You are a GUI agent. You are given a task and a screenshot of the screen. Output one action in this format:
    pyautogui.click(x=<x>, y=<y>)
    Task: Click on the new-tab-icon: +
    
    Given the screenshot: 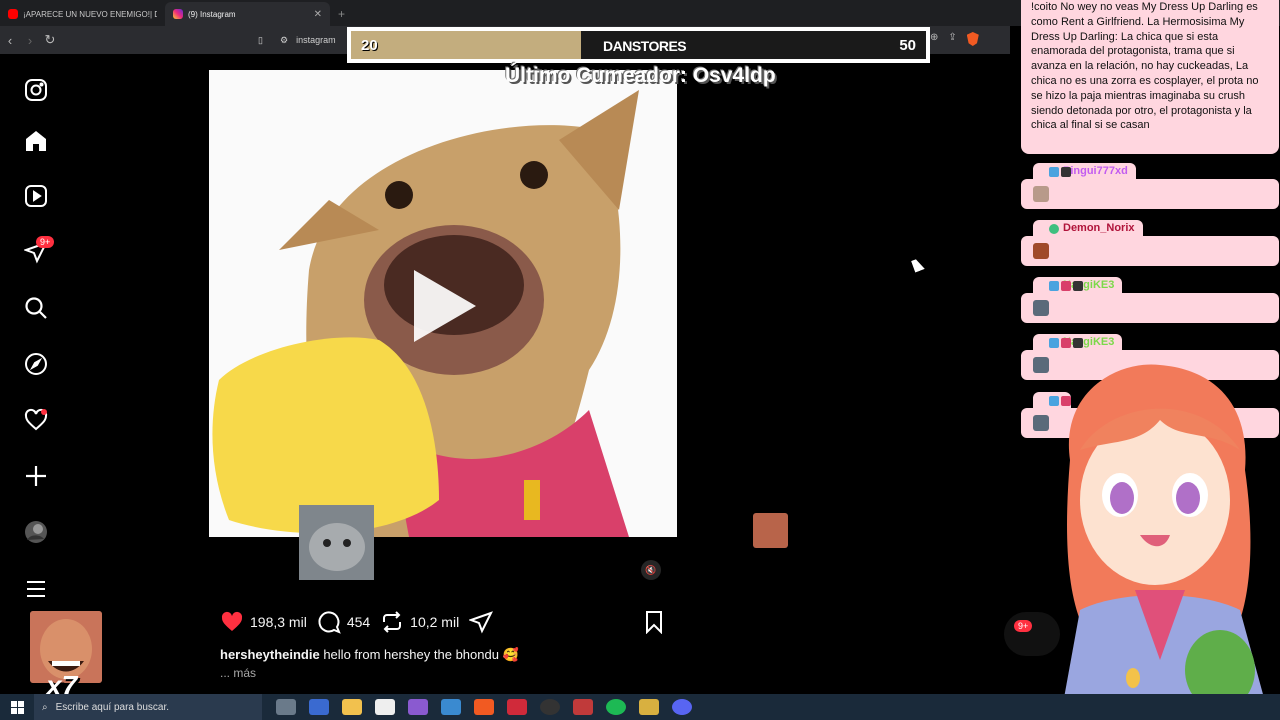 What is the action you would take?
    pyautogui.click(x=341, y=16)
    